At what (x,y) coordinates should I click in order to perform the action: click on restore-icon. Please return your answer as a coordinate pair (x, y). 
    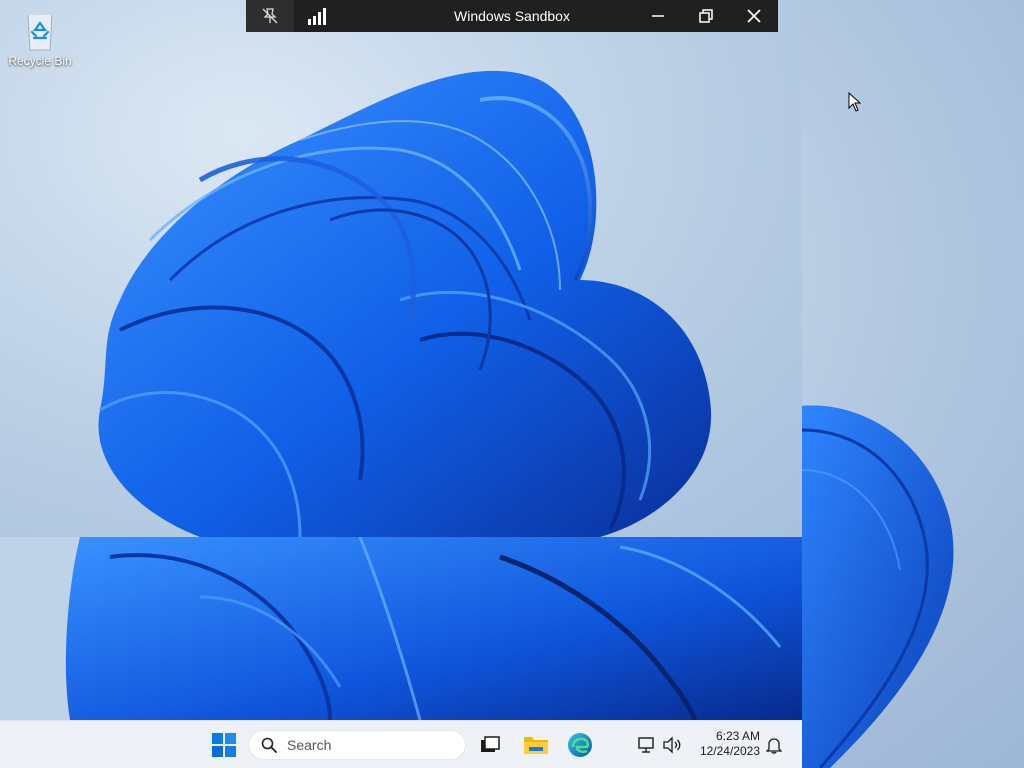
    Looking at the image, I should click on (706, 16).